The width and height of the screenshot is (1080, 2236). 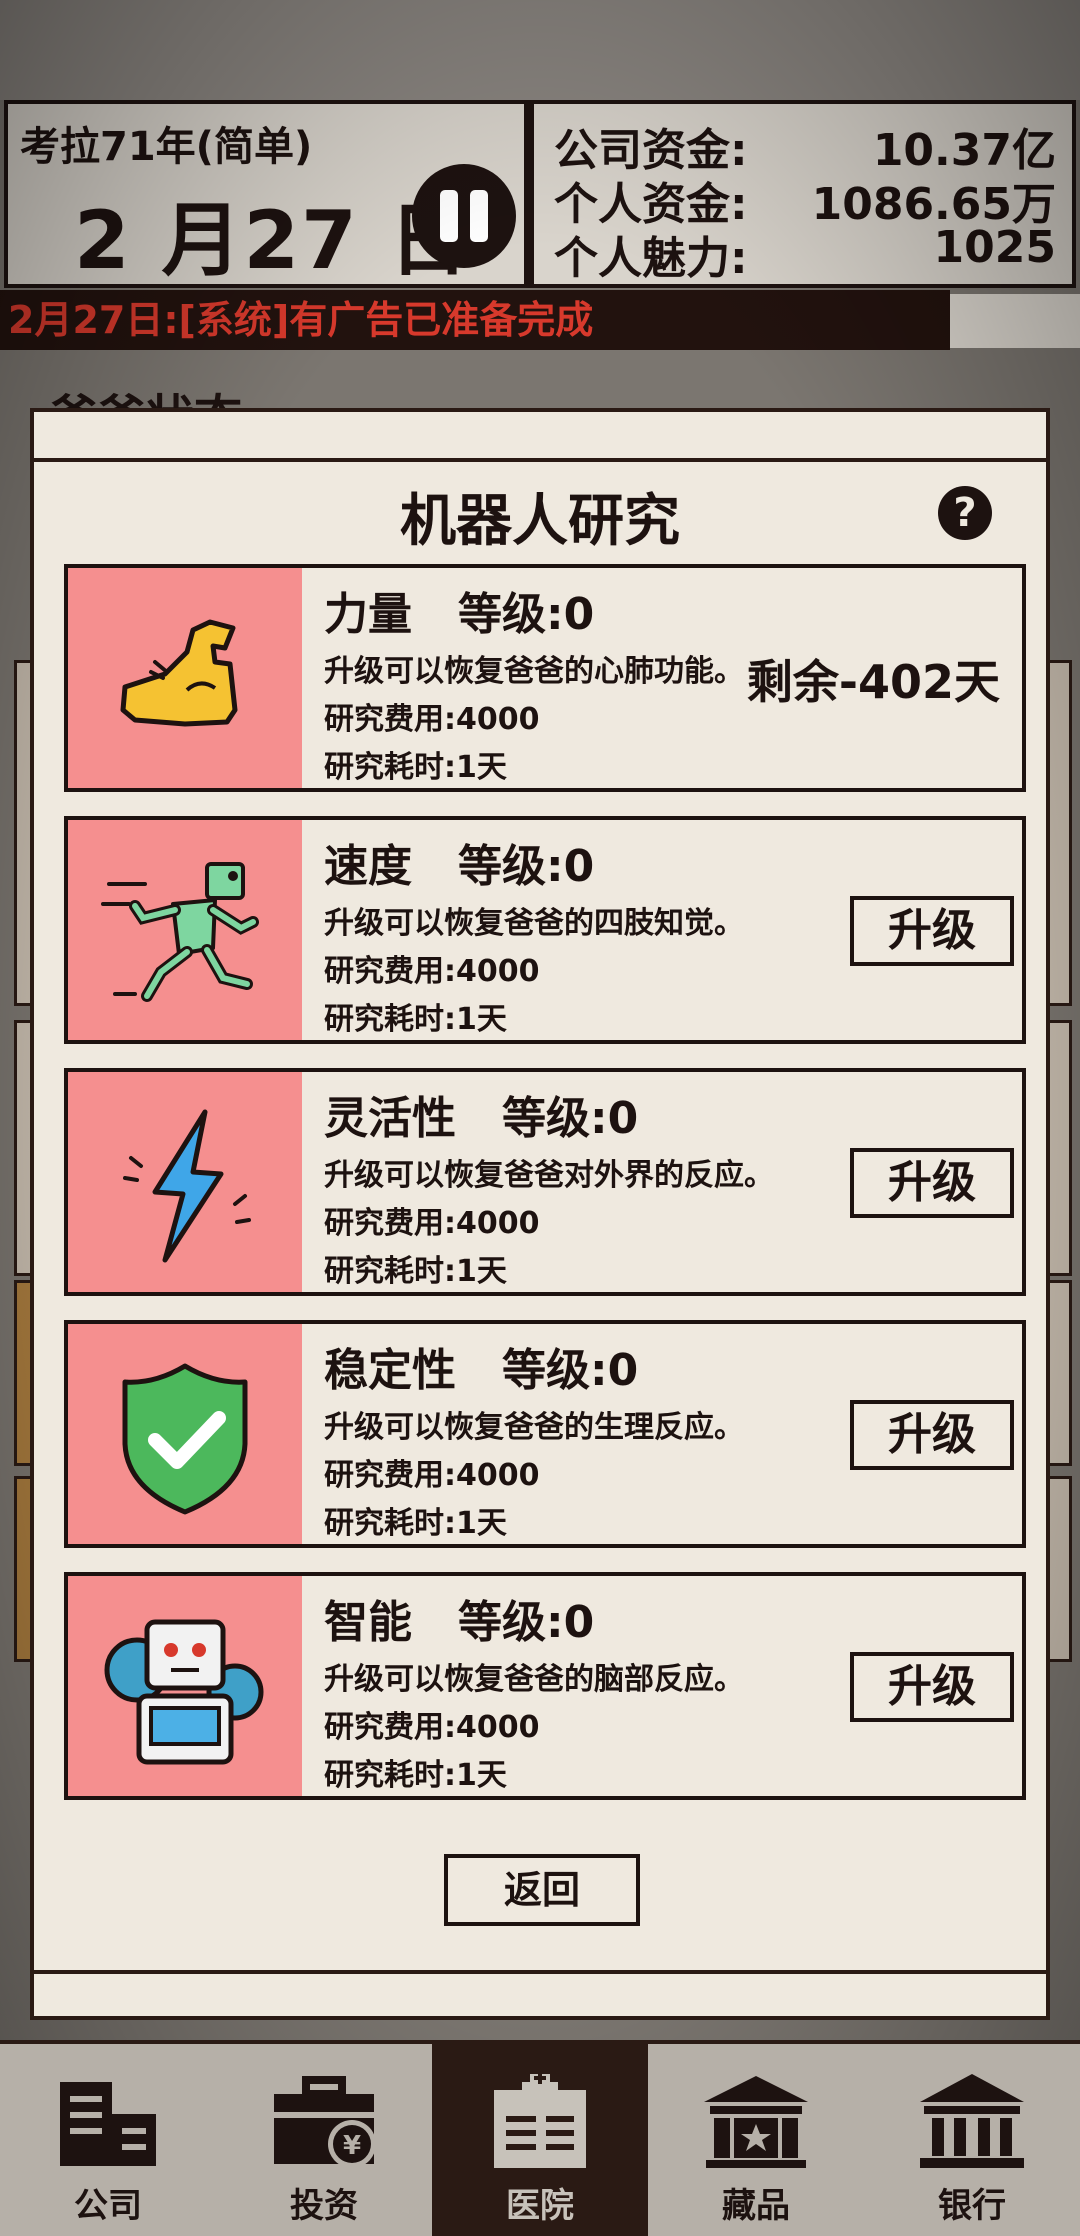 I want to click on help-icon: ?, so click(x=965, y=513).